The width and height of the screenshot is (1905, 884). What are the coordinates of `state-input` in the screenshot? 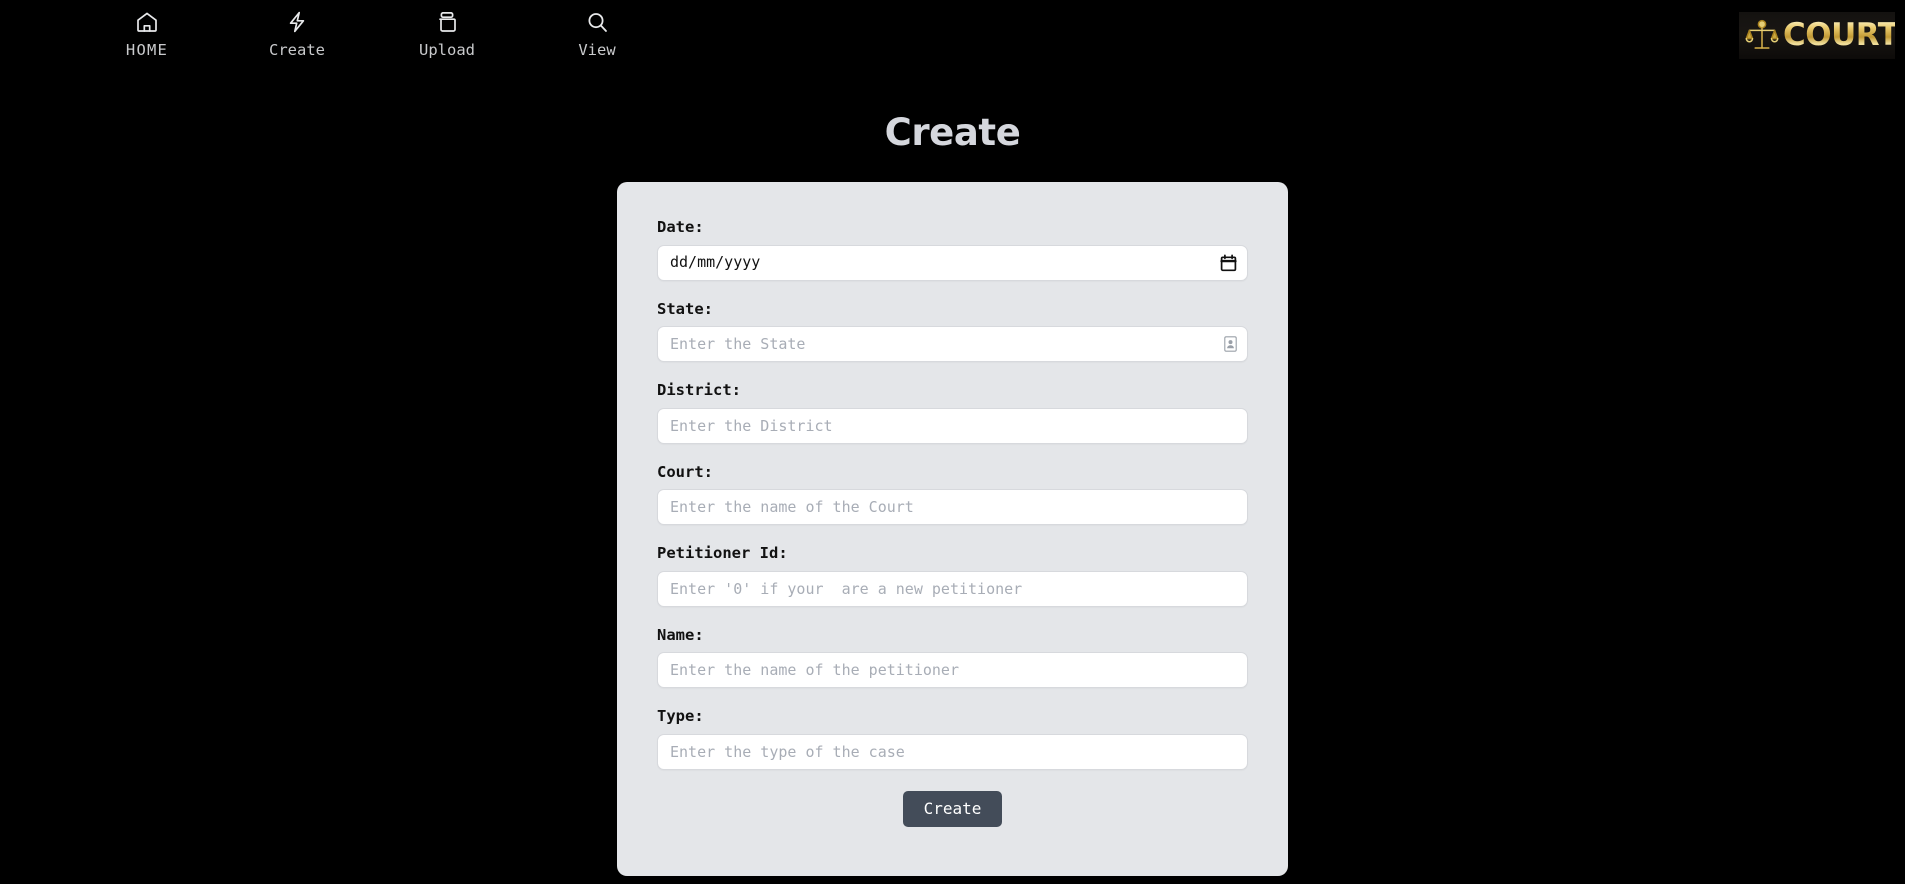 It's located at (952, 344).